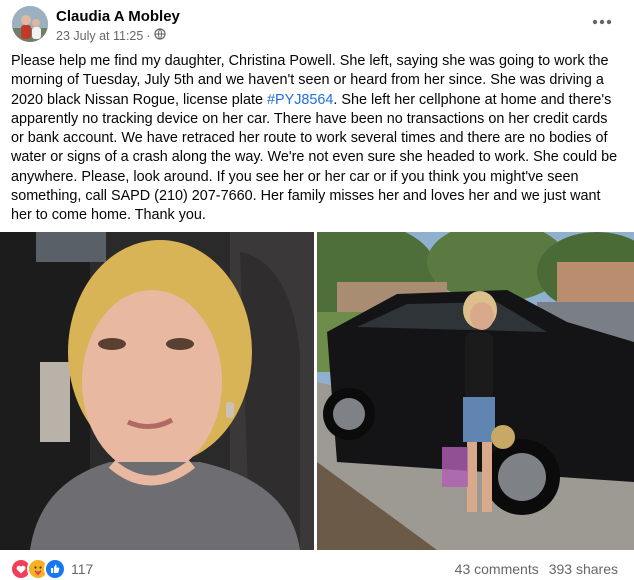  I want to click on post-stats: 43 comments 393 shares, so click(536, 569).